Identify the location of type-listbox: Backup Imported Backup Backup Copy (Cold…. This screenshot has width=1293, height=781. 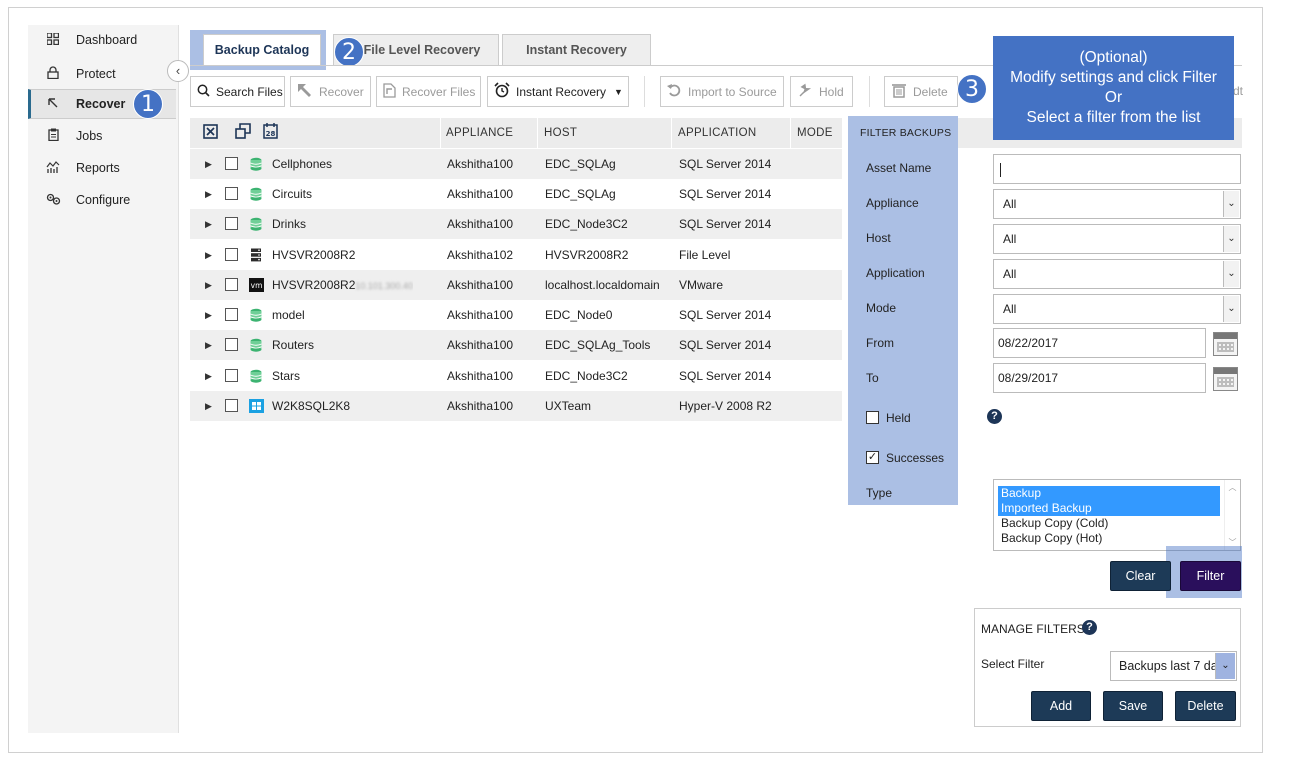
(1117, 515).